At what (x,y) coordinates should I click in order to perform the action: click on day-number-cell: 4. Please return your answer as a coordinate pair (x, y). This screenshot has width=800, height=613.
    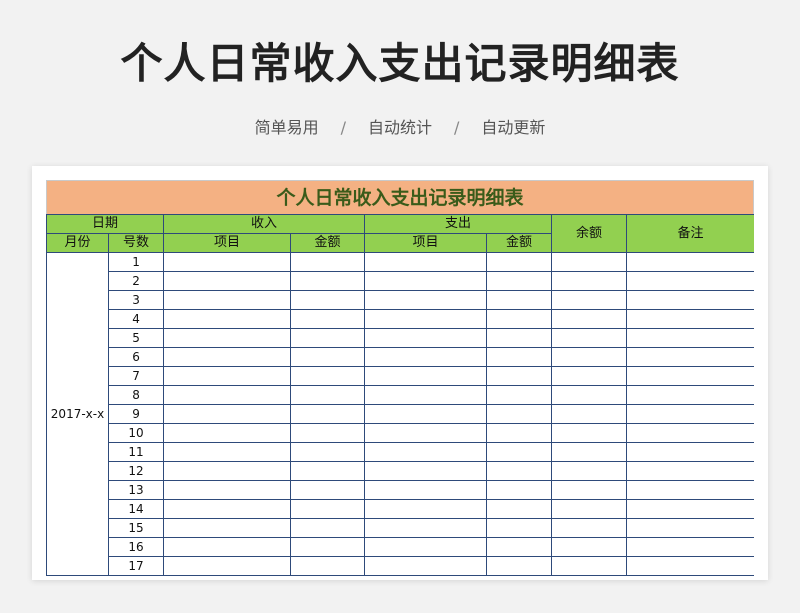
    Looking at the image, I should click on (136, 319).